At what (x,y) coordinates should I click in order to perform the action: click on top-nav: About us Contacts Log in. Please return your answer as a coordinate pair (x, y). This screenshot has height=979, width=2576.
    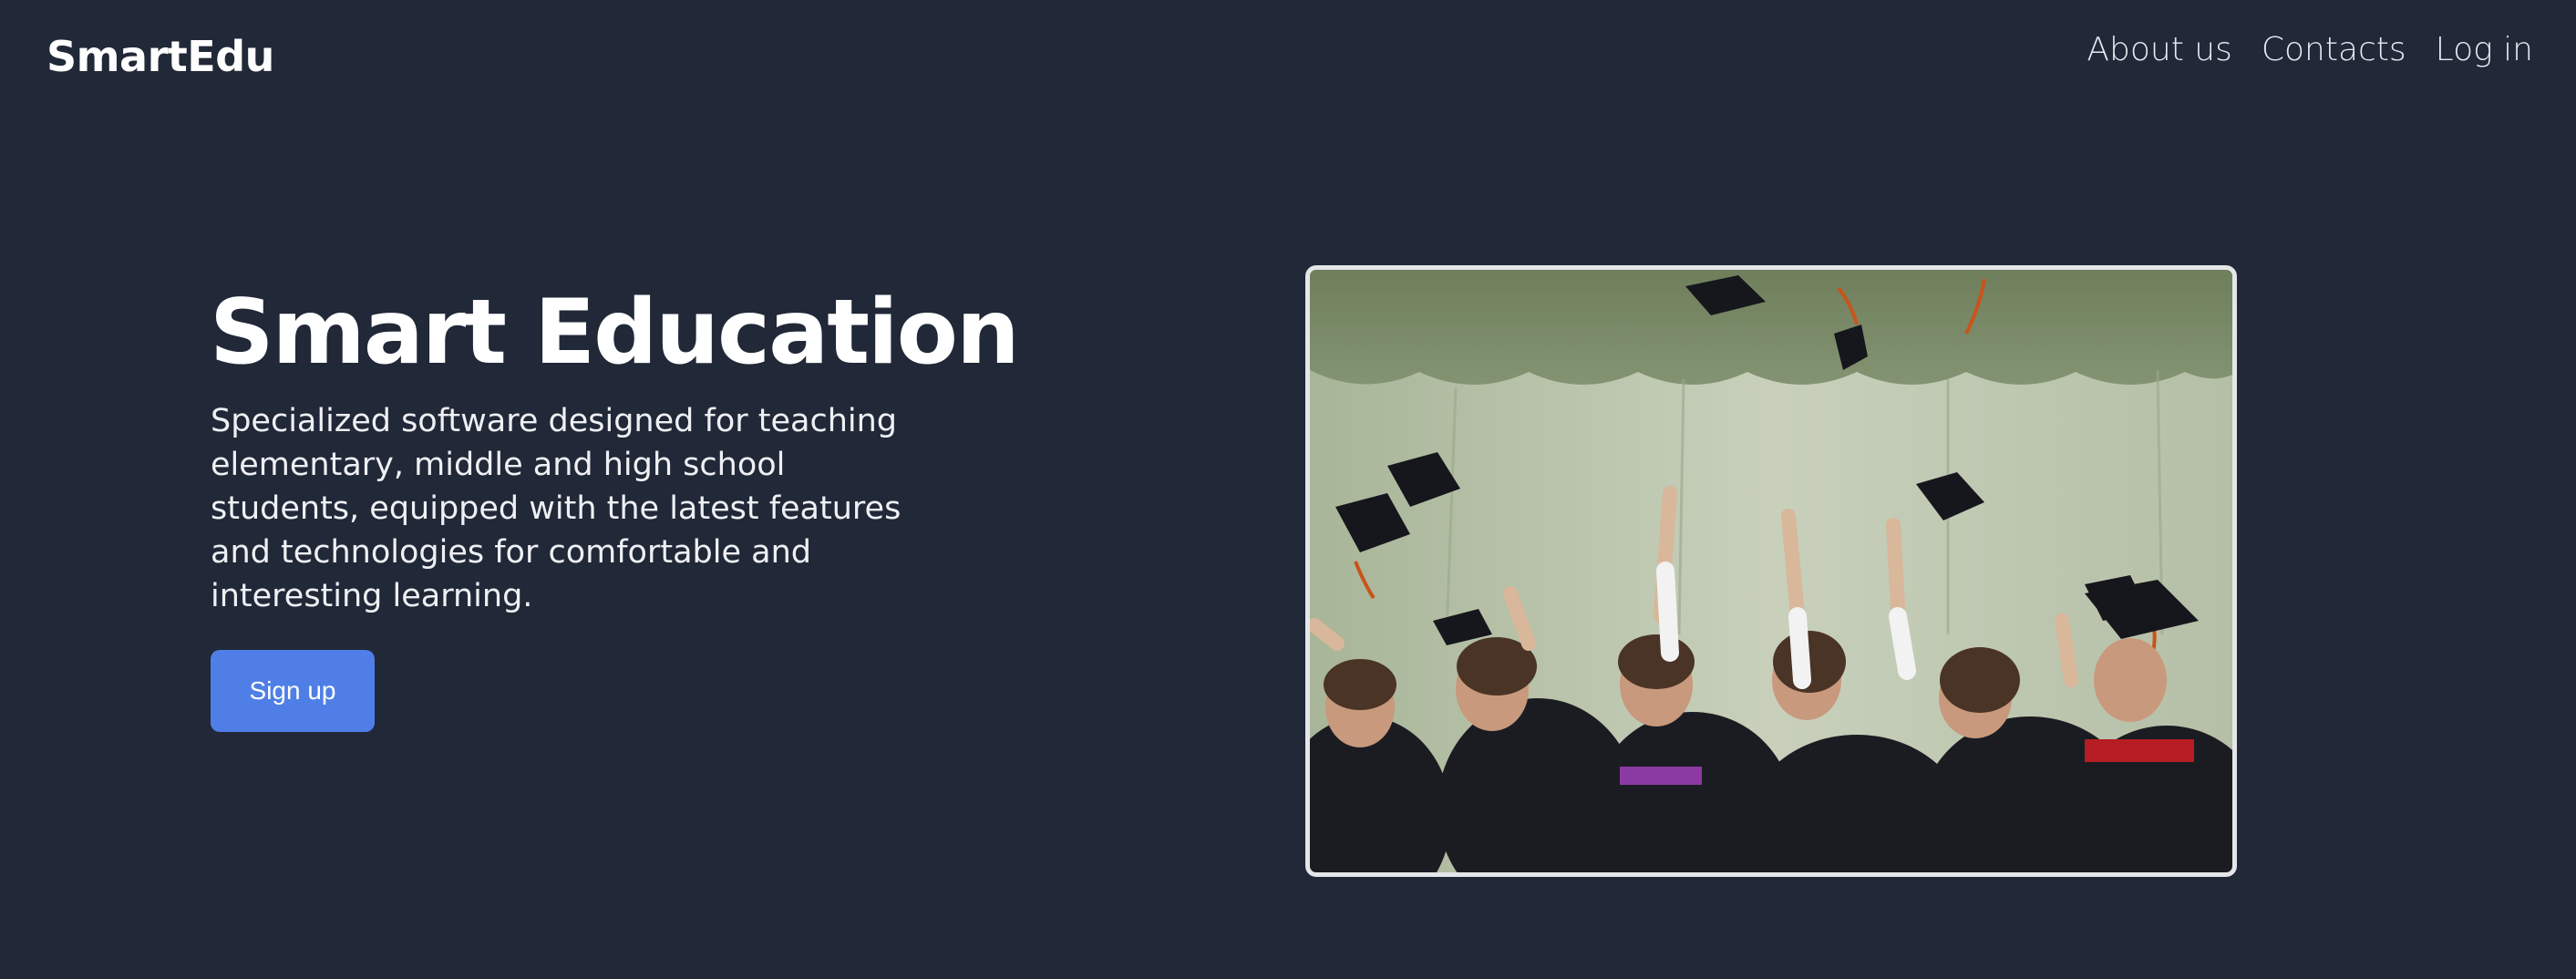
    Looking at the image, I should click on (2310, 50).